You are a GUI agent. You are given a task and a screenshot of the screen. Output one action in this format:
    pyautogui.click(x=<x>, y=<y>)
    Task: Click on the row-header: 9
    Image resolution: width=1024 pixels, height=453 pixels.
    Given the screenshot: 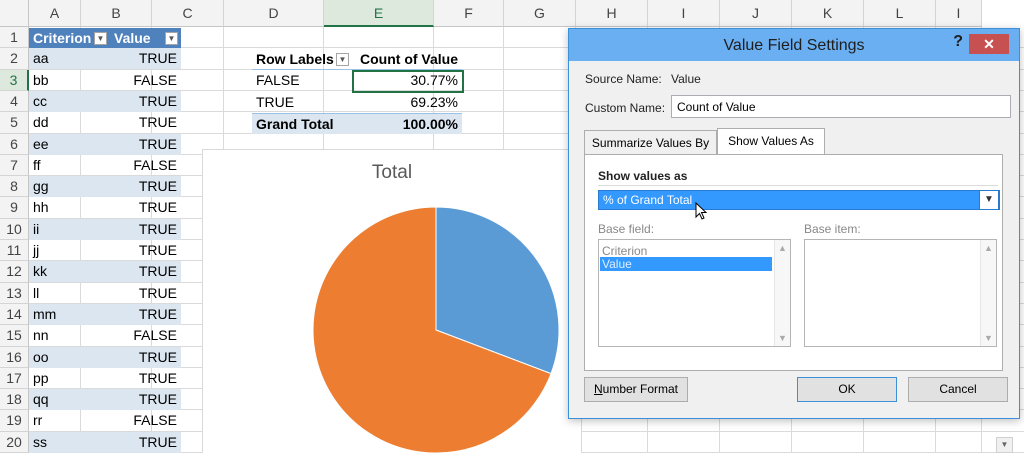 What is the action you would take?
    pyautogui.click(x=14, y=208)
    